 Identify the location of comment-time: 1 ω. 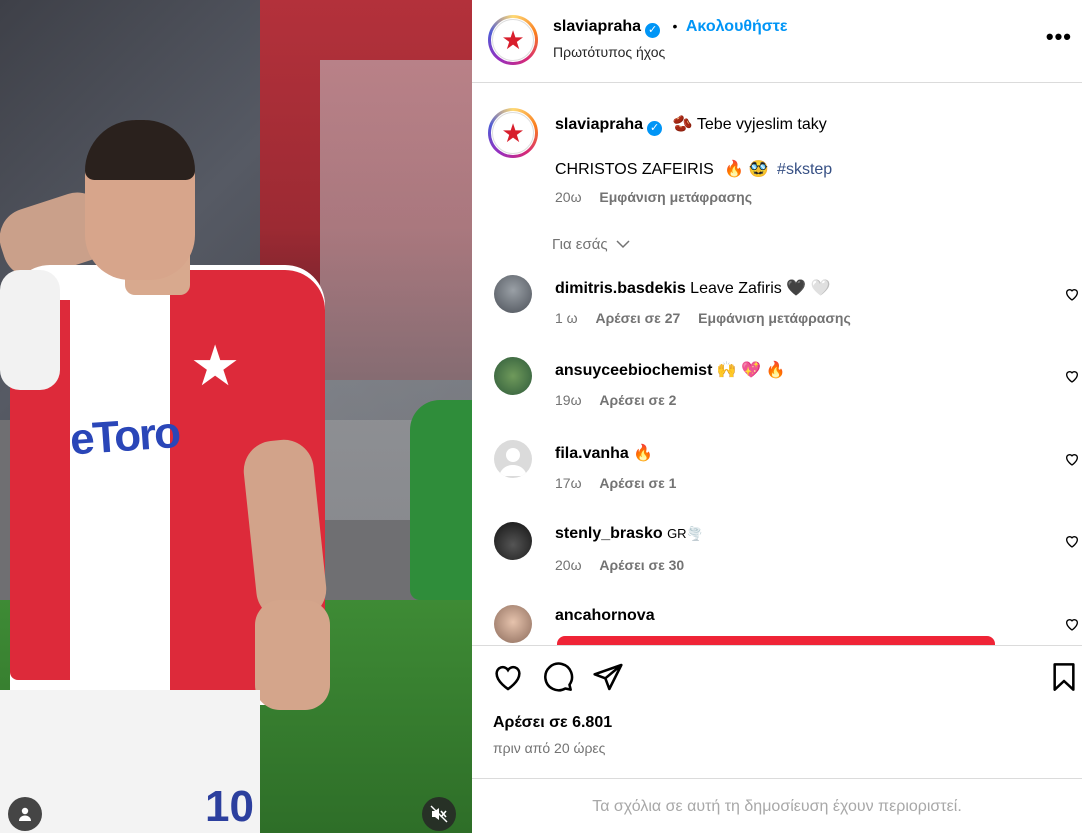
(566, 318).